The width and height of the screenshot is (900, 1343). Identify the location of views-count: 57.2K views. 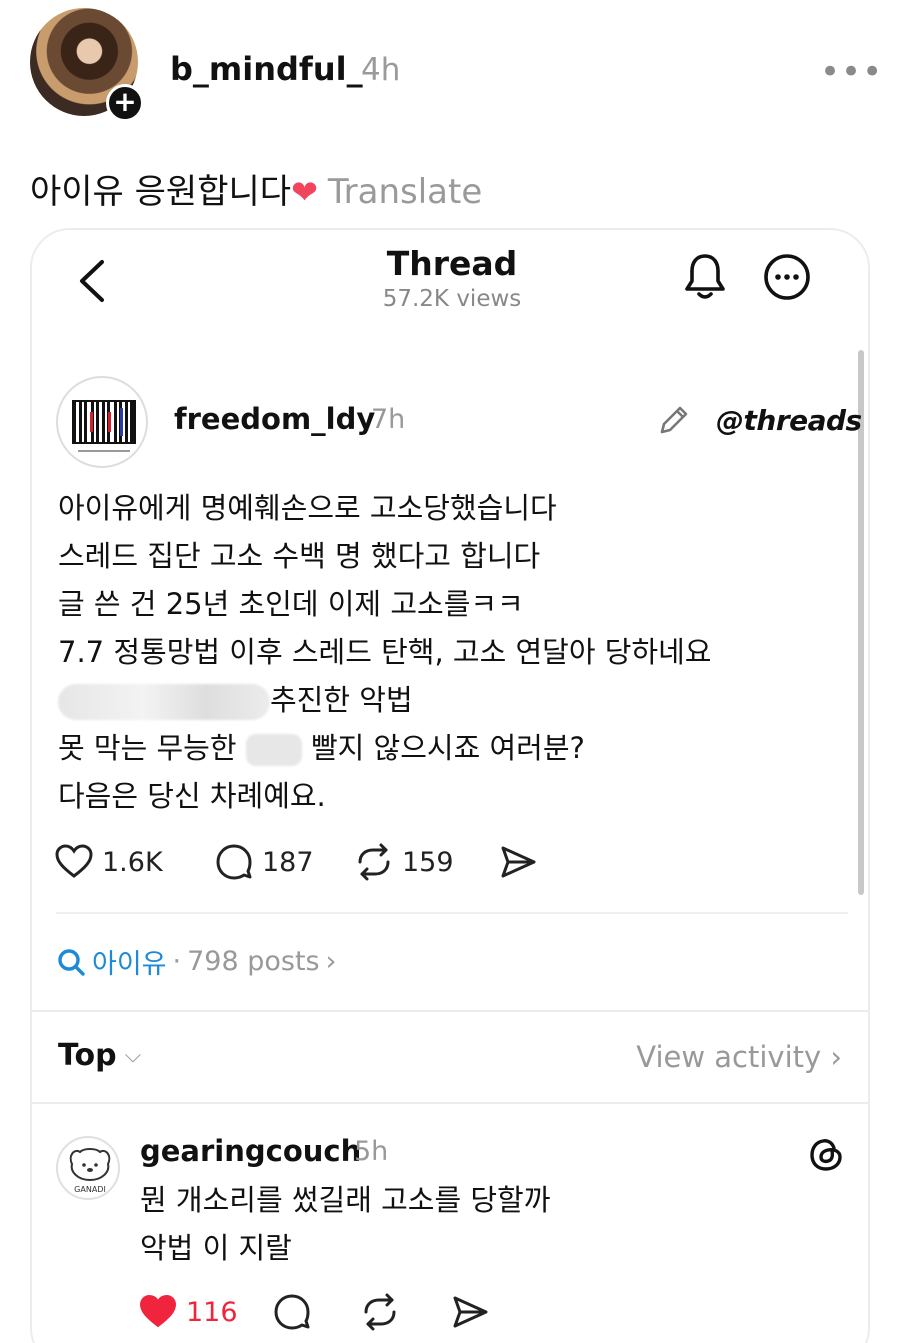
(452, 299).